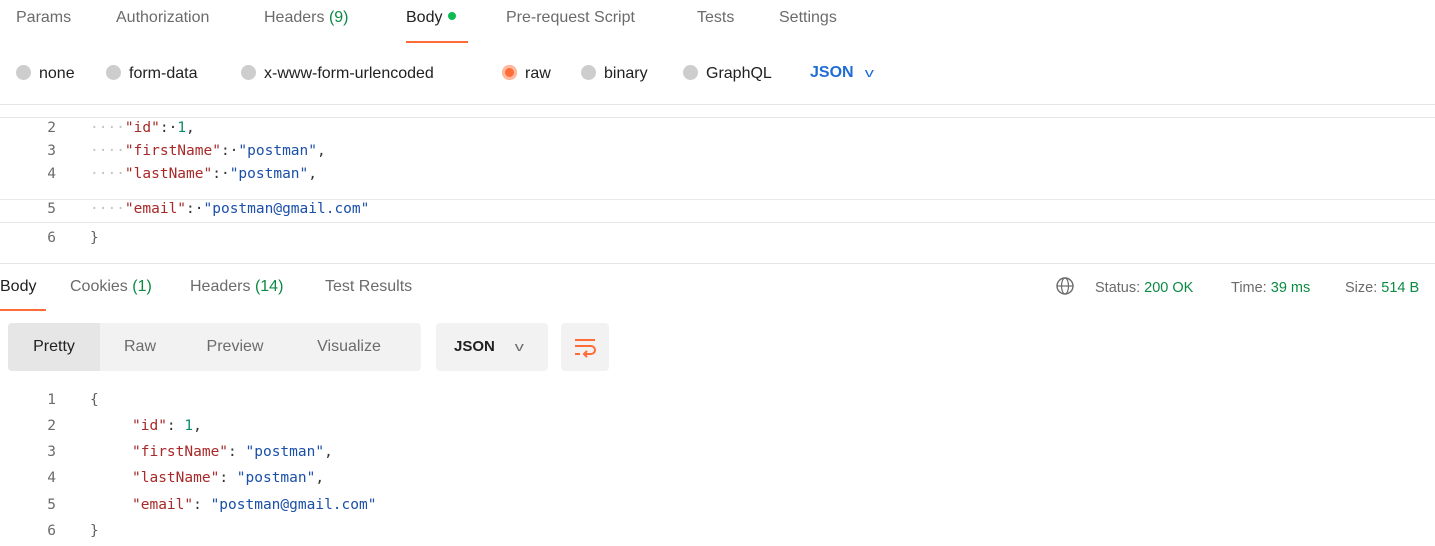  Describe the element at coordinates (474, 346) in the screenshot. I see `response-format-label: JSON` at that location.